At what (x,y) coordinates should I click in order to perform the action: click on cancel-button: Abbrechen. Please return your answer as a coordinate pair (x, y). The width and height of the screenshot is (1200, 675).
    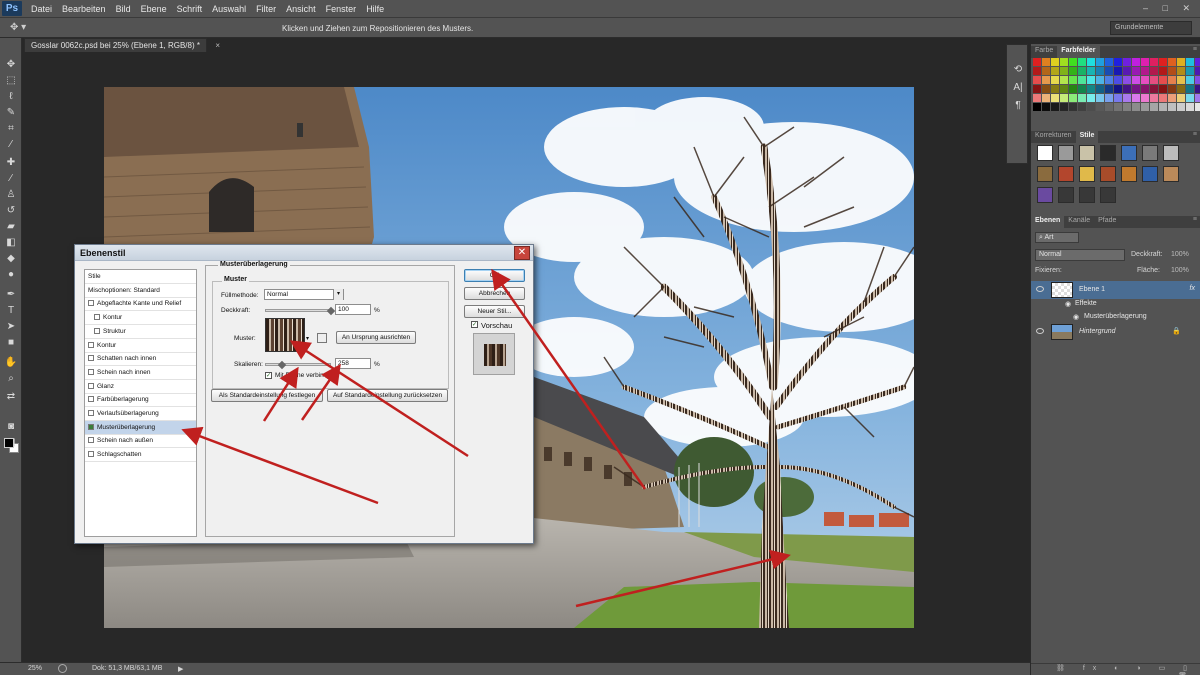
    Looking at the image, I should click on (494, 293).